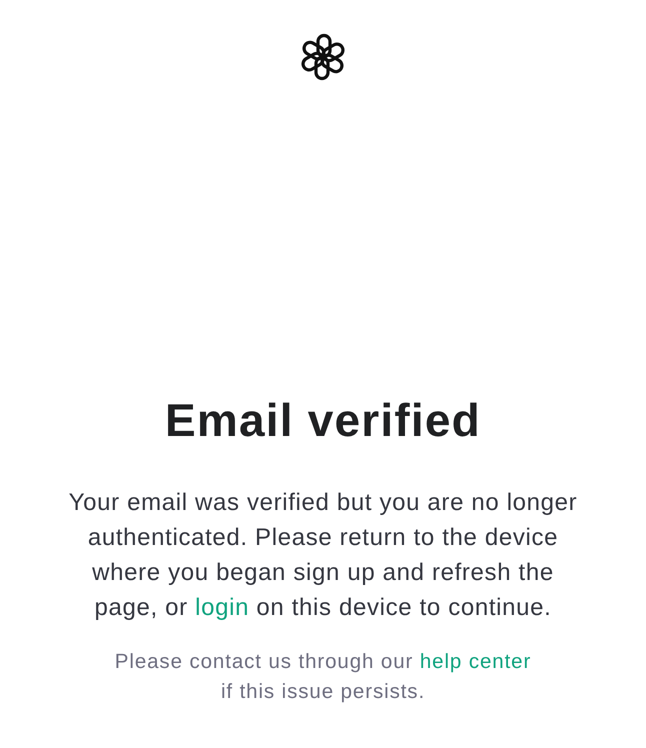 The height and width of the screenshot is (748, 646). What do you see at coordinates (323, 57) in the screenshot?
I see `logo-icon` at bounding box center [323, 57].